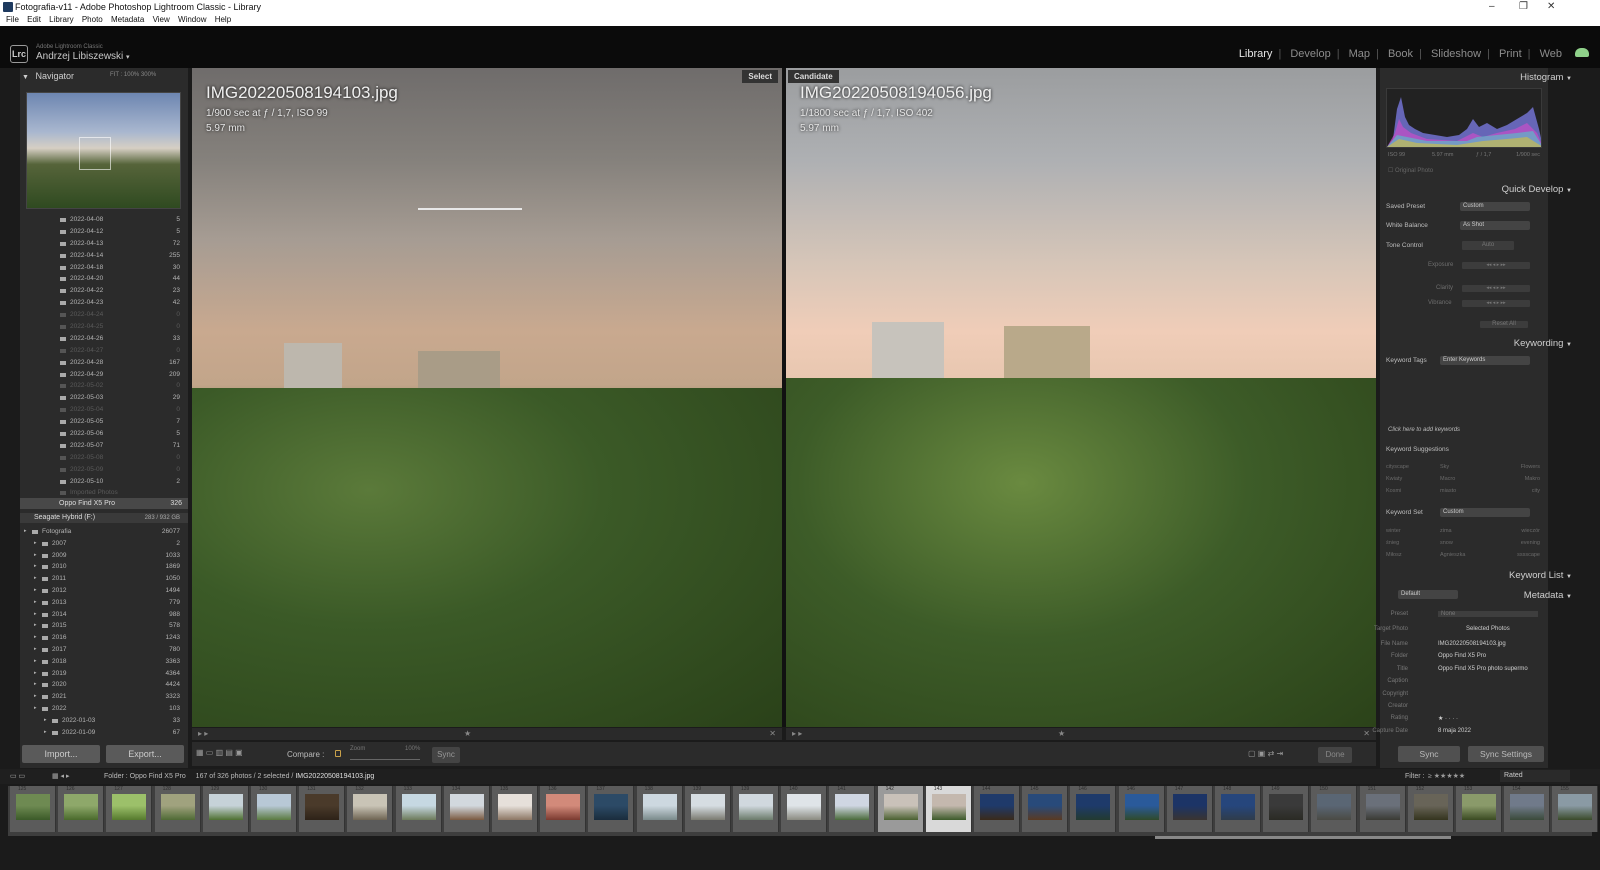  I want to click on metadata-field-value: 8 maja 2022, so click(1454, 731).